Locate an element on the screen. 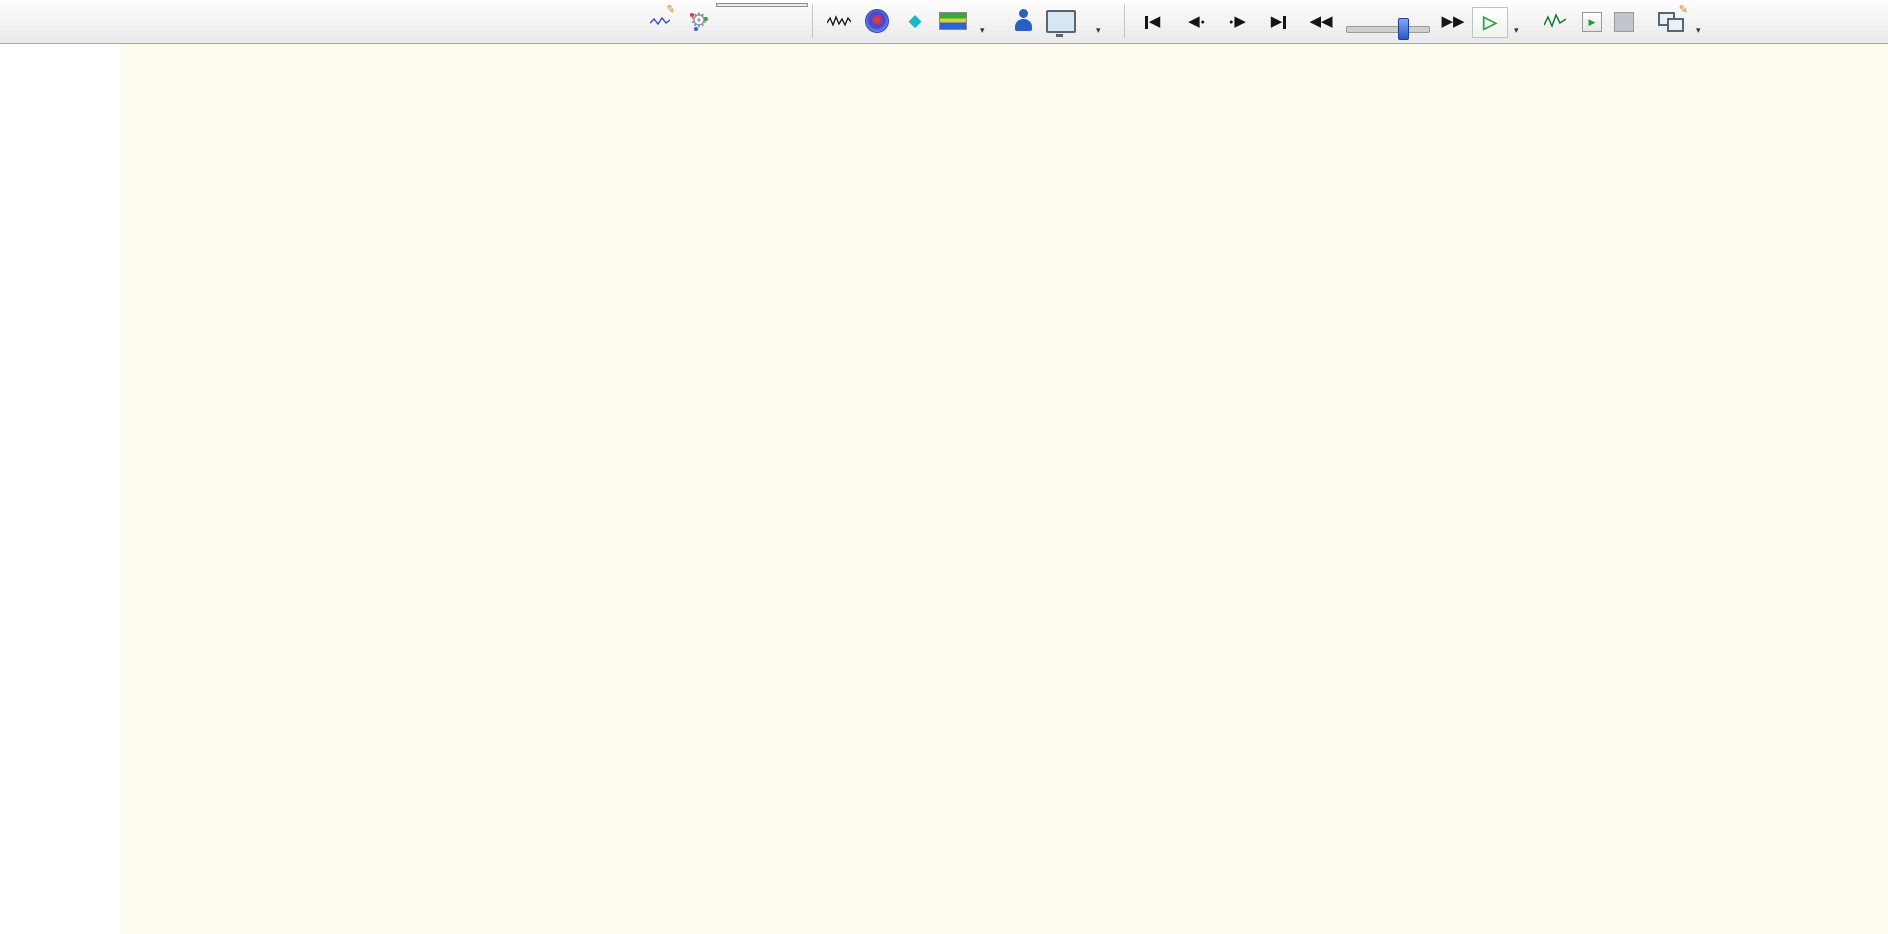  video-monitor-button is located at coordinates (1061, 21).